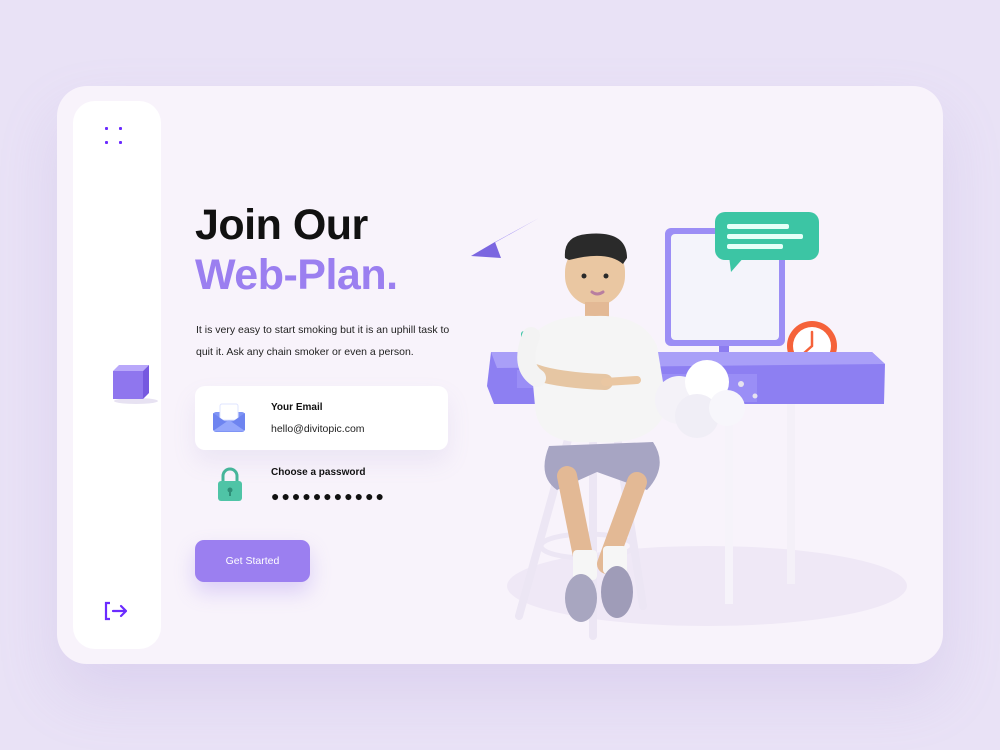 This screenshot has width=1000, height=750. Describe the element at coordinates (281, 225) in the screenshot. I see `hero-title-line1: Join Our` at that location.